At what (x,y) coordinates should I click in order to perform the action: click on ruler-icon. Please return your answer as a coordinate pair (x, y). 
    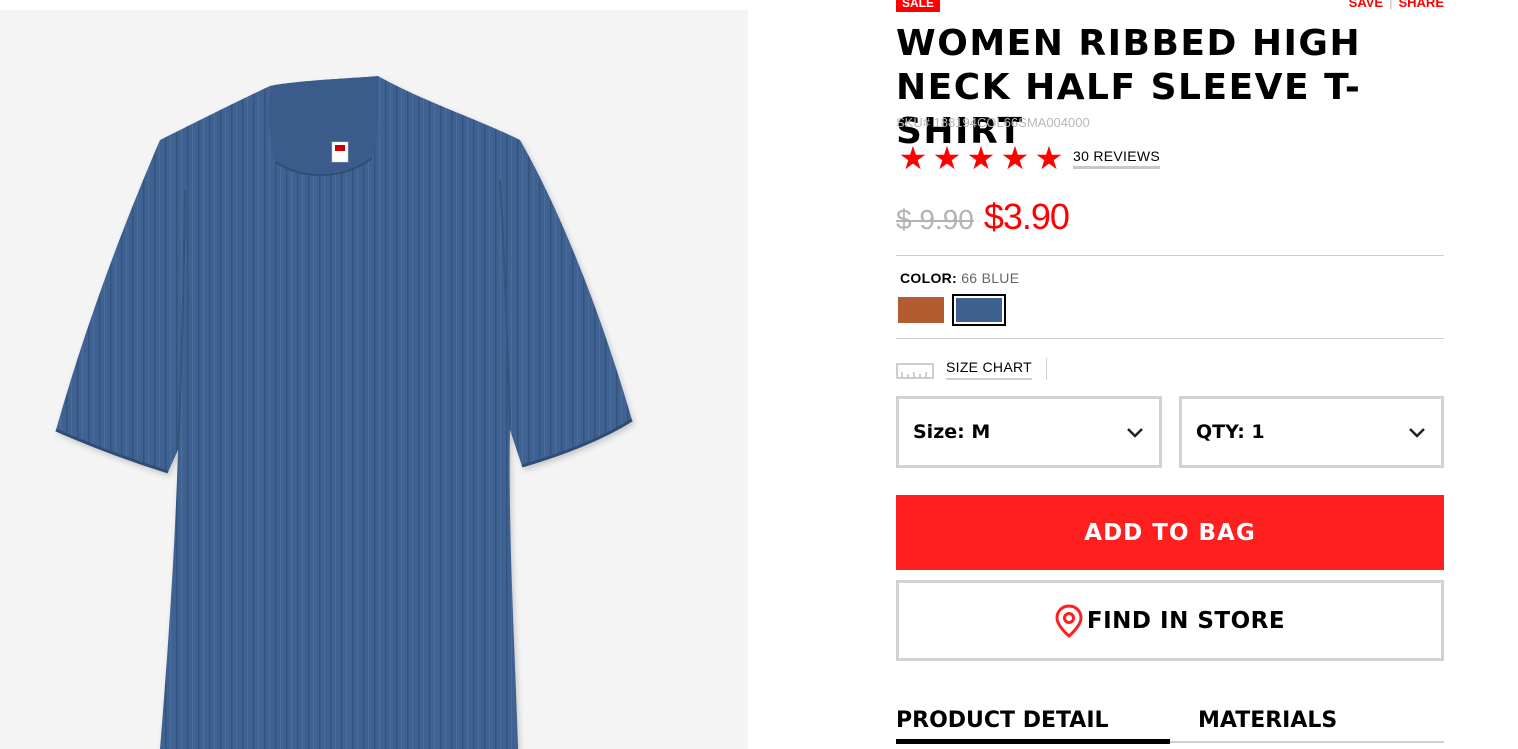
    Looking at the image, I should click on (915, 371).